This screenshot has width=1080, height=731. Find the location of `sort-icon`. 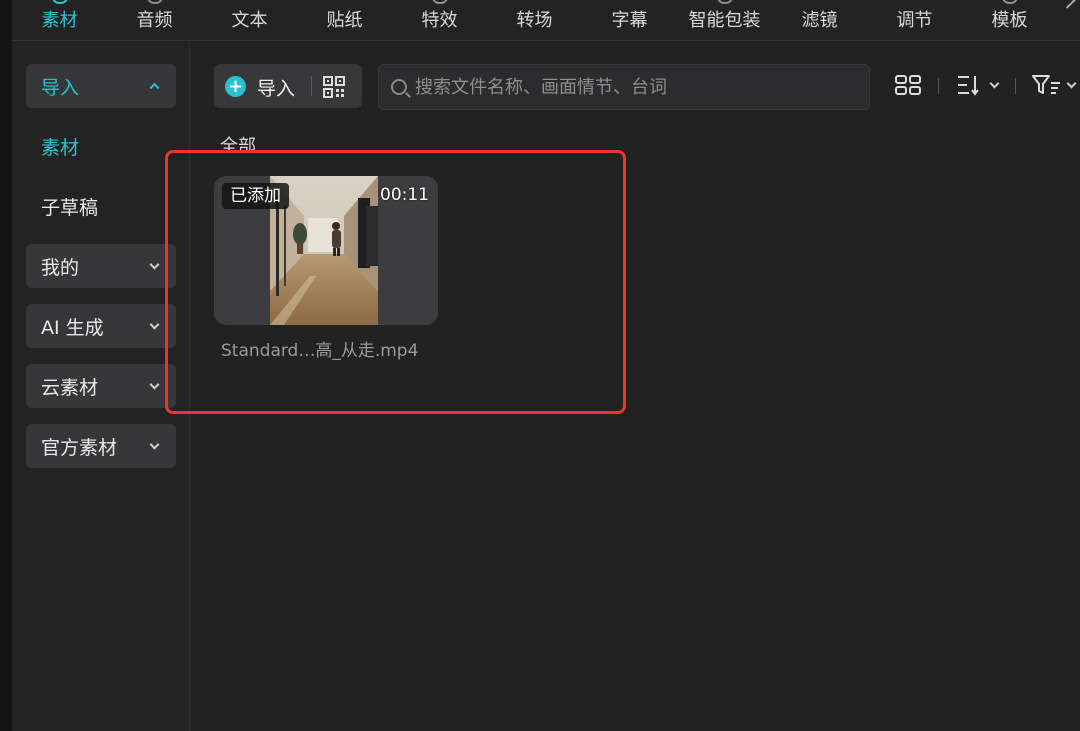

sort-icon is located at coordinates (970, 85).